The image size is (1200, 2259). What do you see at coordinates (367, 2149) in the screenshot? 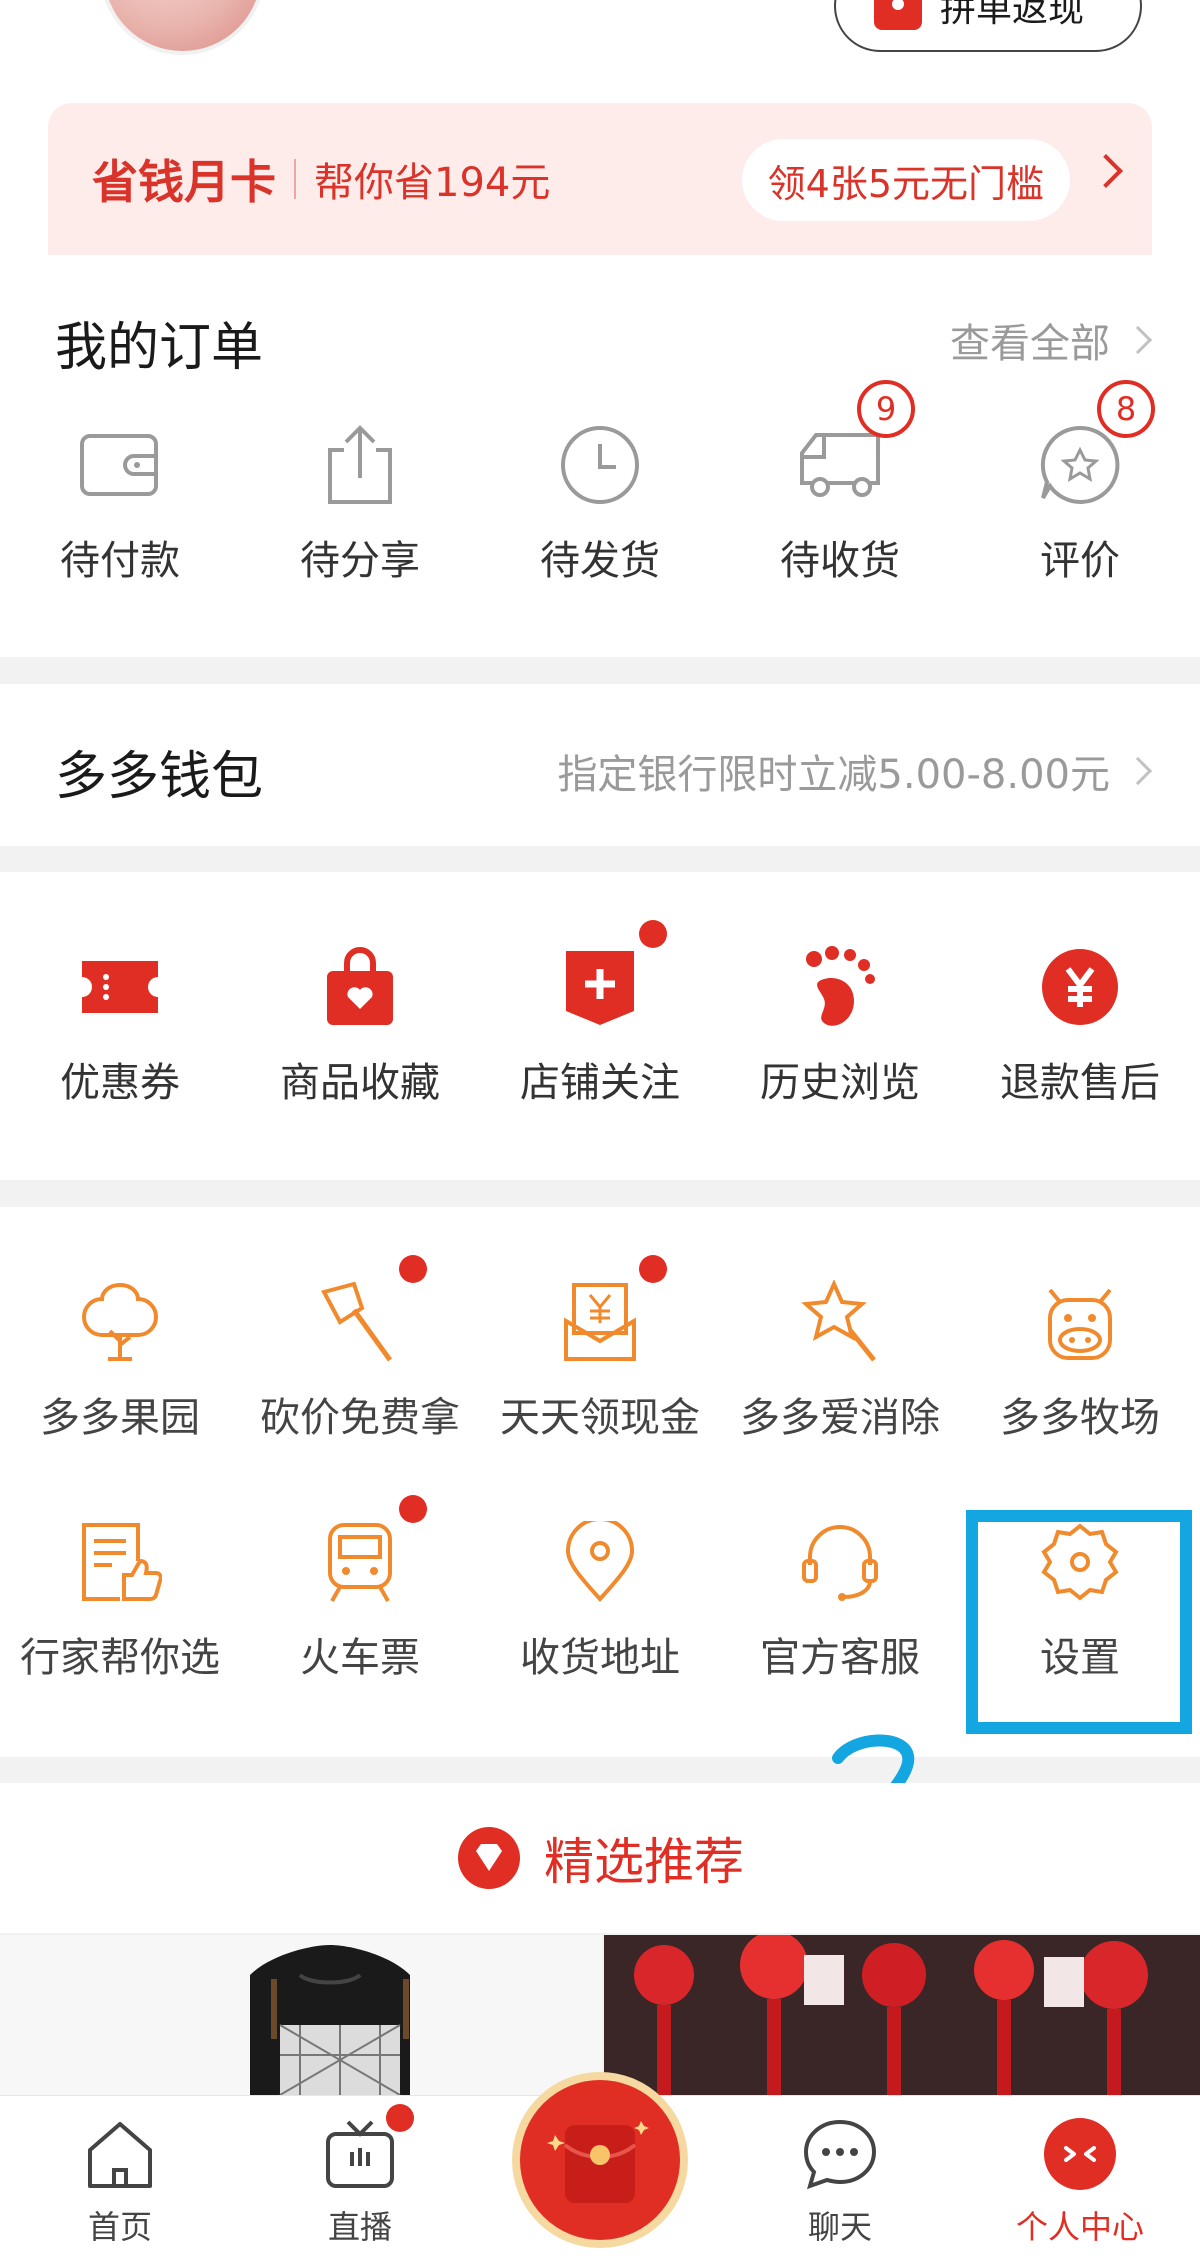
I see `tv-live-icon` at bounding box center [367, 2149].